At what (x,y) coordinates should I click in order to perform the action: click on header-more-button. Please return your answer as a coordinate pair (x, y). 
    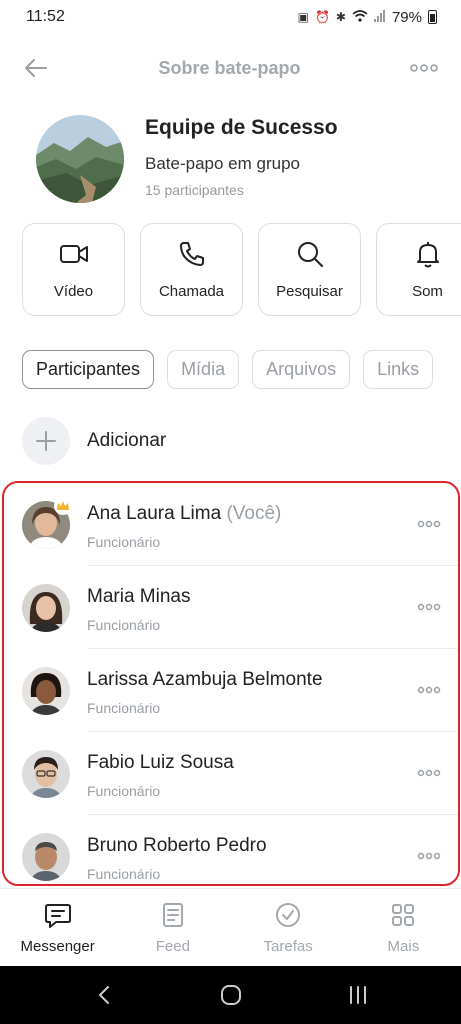
    Looking at the image, I should click on (424, 68).